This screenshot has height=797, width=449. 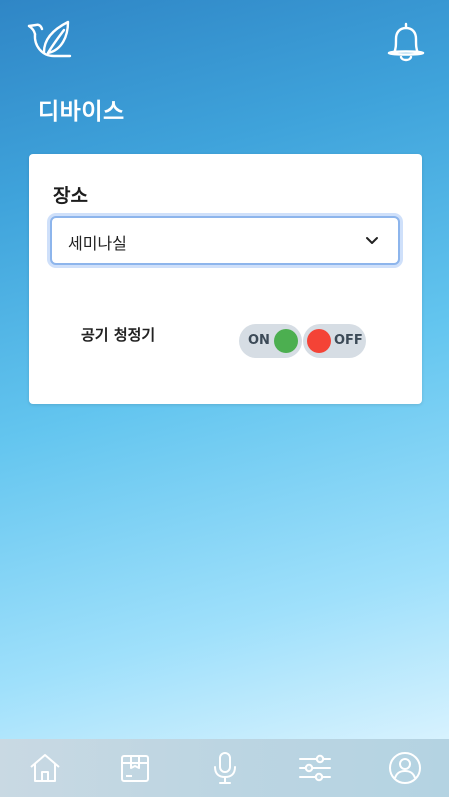 I want to click on power-on-button: ON, so click(x=270, y=341).